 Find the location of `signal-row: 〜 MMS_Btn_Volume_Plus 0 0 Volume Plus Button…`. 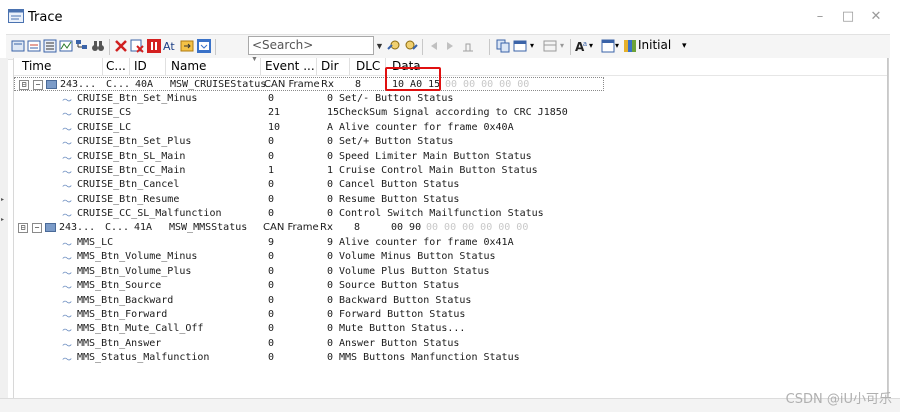

signal-row: 〜 MMS_Btn_Volume_Plus 0 0 Volume Plus Button… is located at coordinates (450, 272).